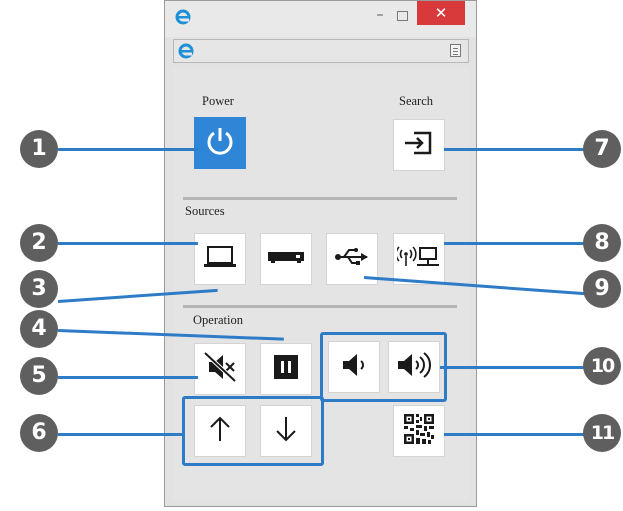 The width and height of the screenshot is (623, 511). I want to click on volume-up-button, so click(414, 367).